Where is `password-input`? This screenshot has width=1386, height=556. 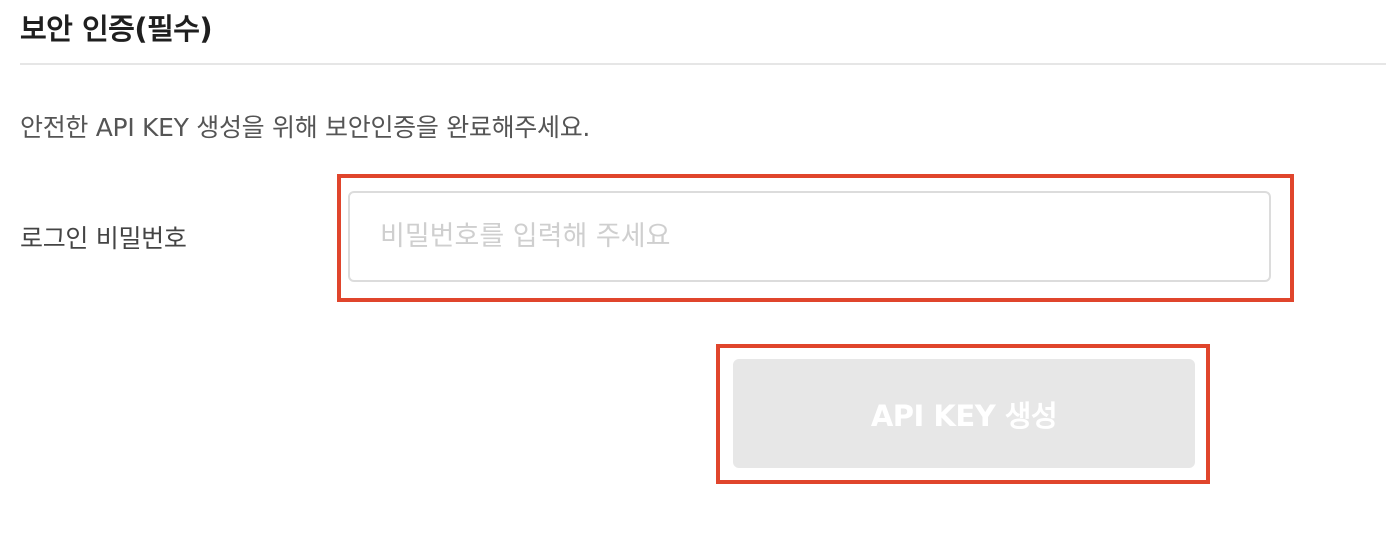
password-input is located at coordinates (809, 236).